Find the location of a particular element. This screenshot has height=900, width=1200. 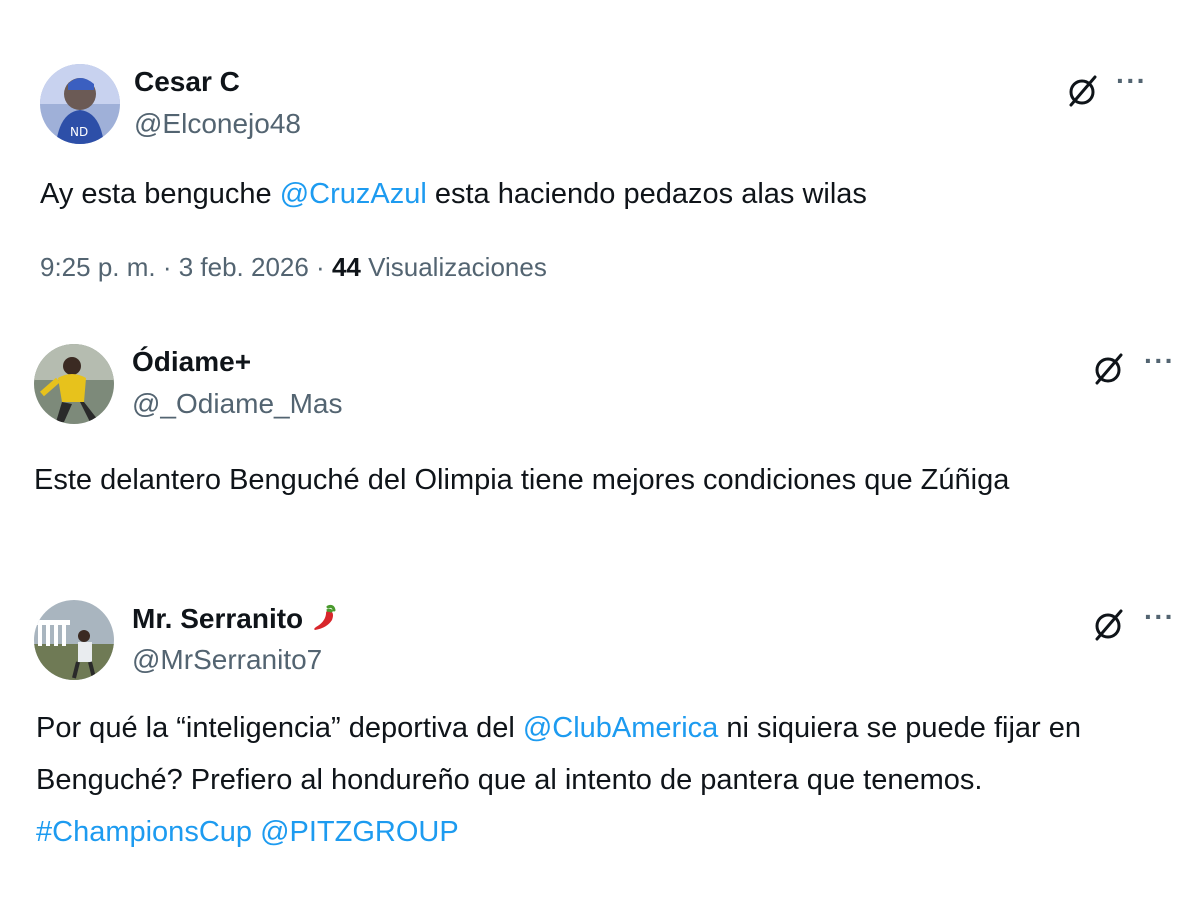

avatar: ND is located at coordinates (80, 104).